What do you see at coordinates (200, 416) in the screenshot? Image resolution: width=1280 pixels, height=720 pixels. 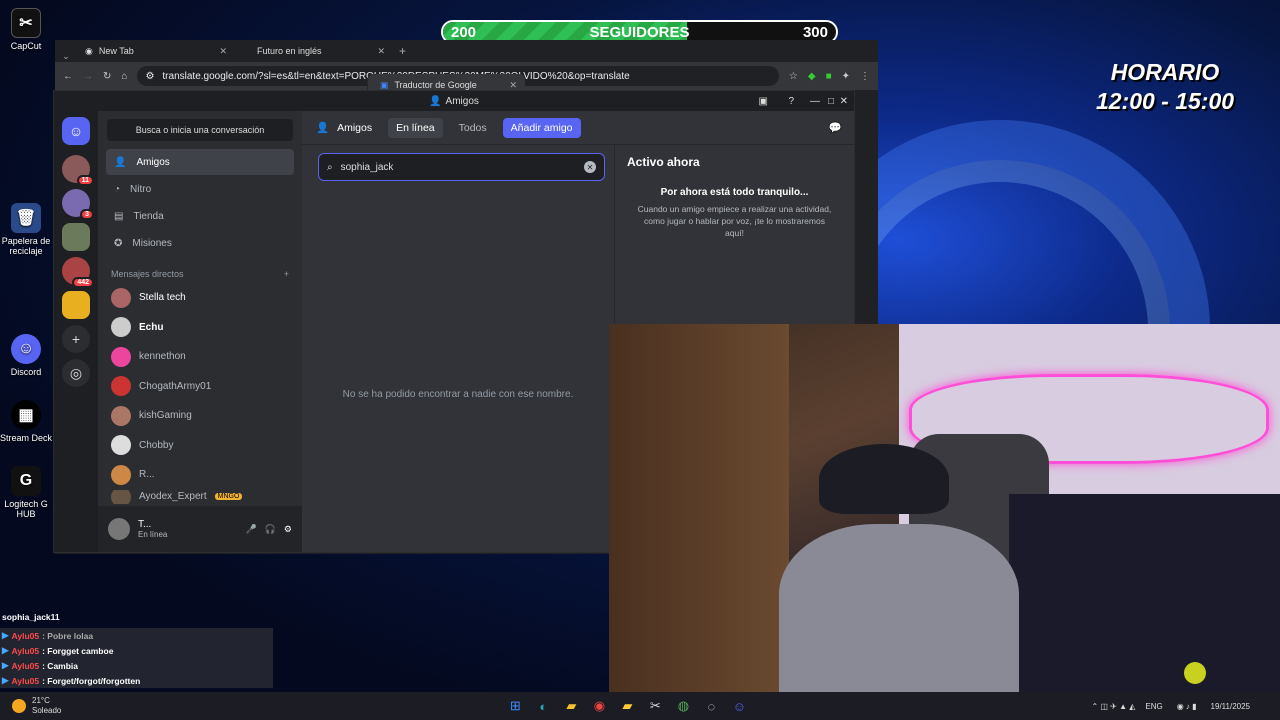 I see `dm-item: kishGaming` at bounding box center [200, 416].